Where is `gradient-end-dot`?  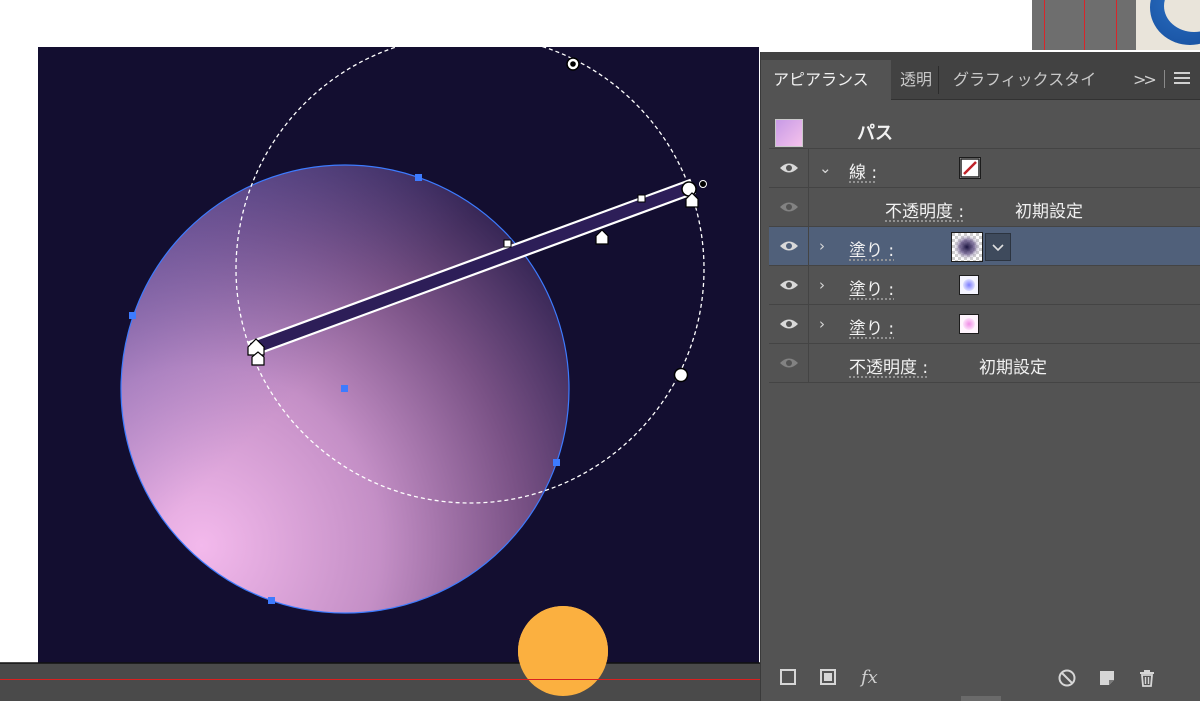
gradient-end-dot is located at coordinates (703, 184).